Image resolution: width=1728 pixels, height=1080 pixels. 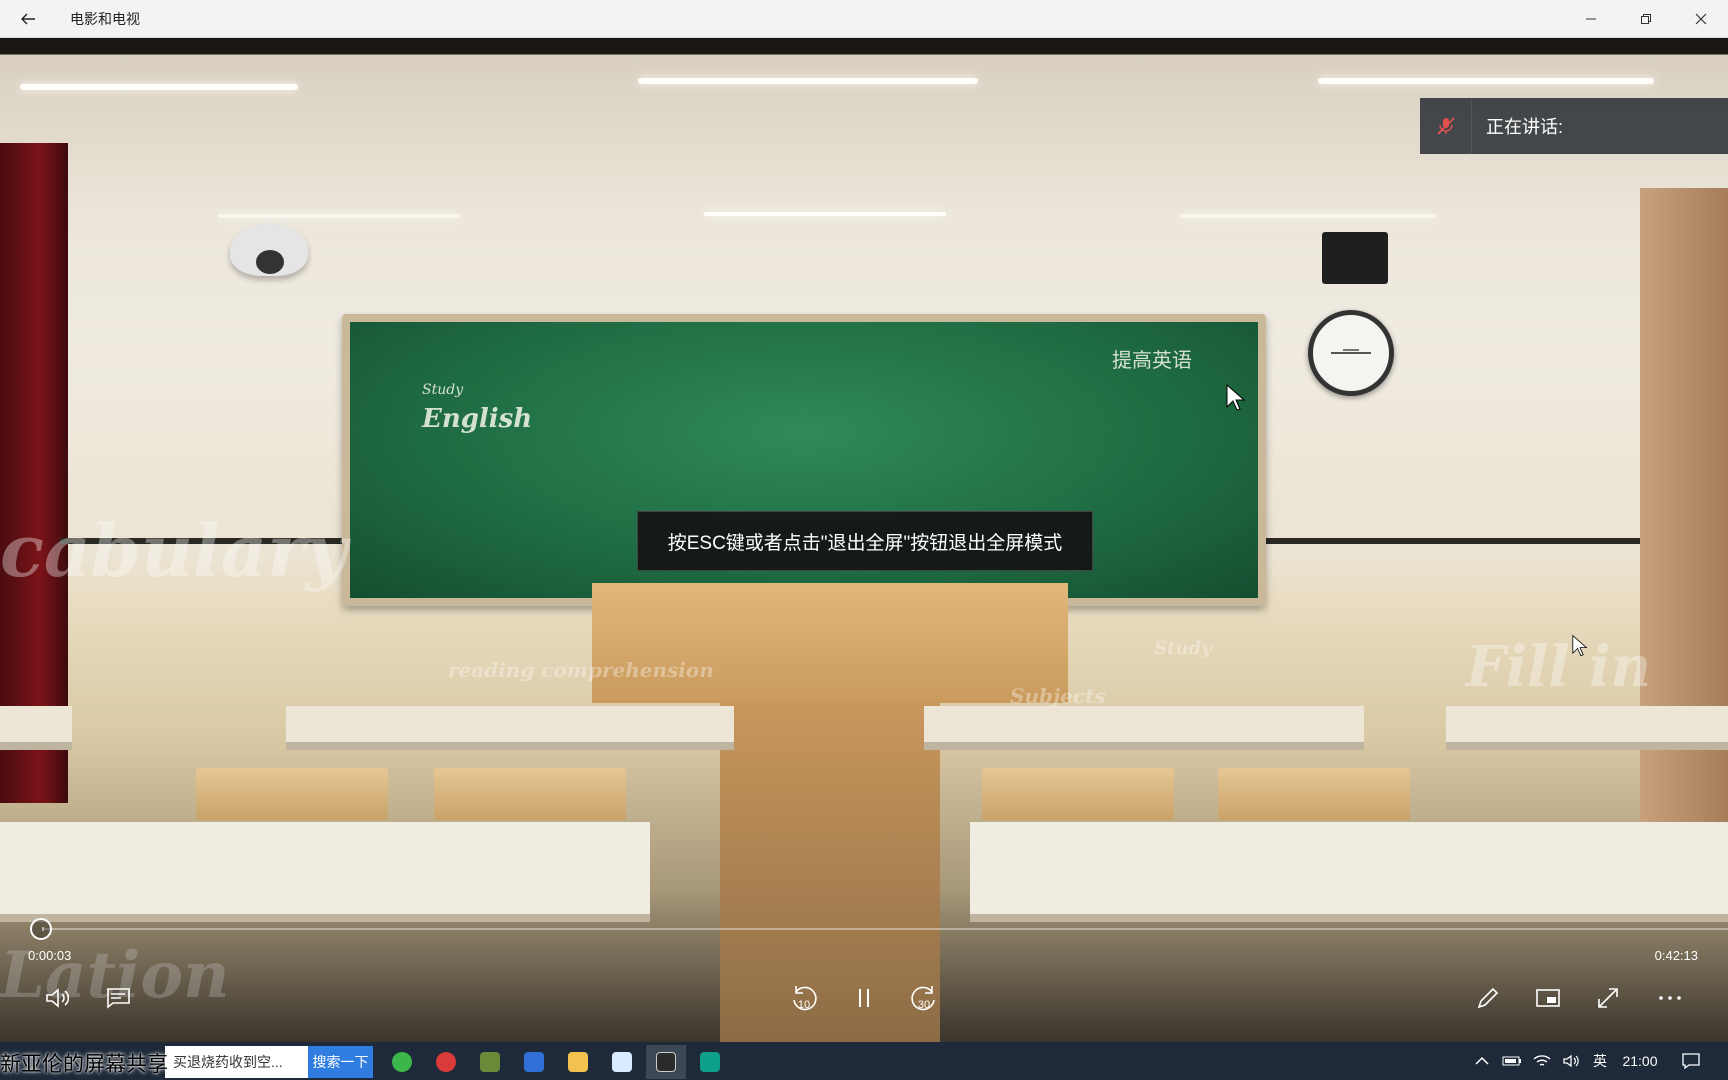 I want to click on subtitles-button, so click(x=118, y=998).